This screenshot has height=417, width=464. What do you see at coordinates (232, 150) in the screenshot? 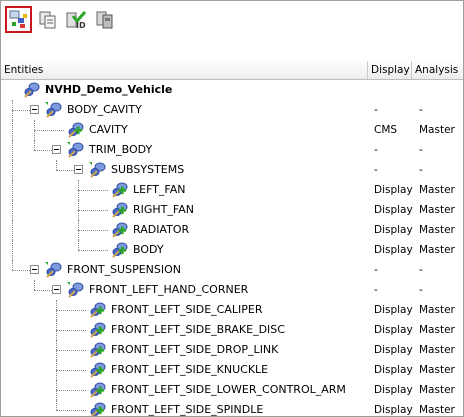
I see `tree-row: TRIM_BODY - -` at bounding box center [232, 150].